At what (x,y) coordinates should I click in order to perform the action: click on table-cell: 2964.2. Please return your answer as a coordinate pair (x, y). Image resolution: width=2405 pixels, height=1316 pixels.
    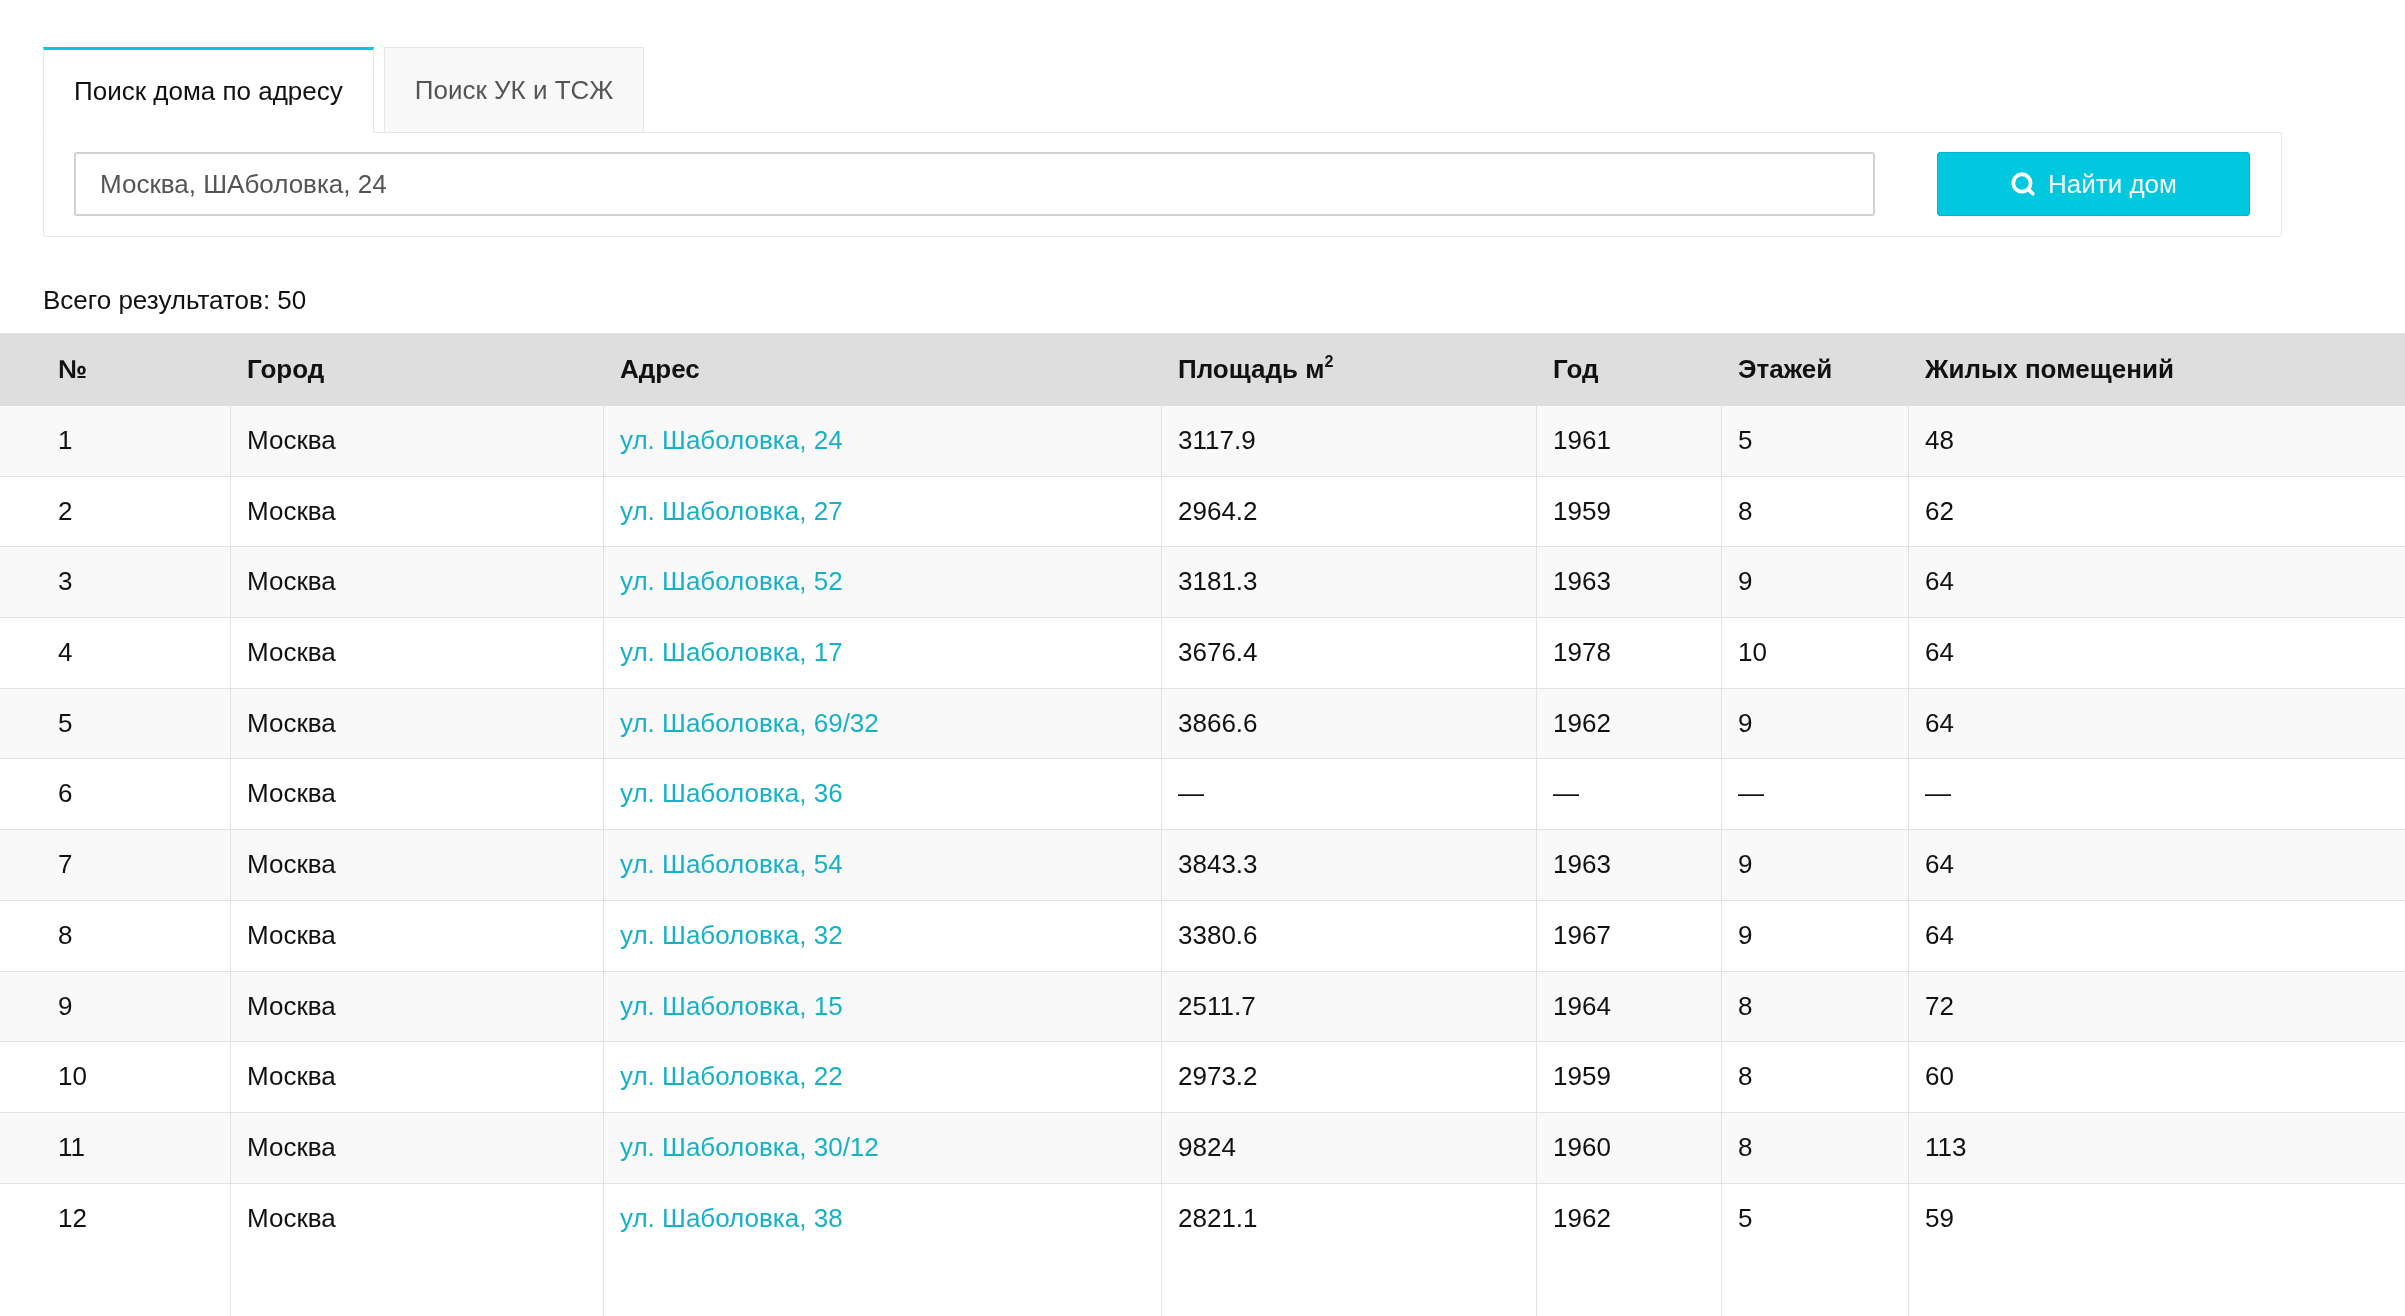
    Looking at the image, I should click on (1348, 512).